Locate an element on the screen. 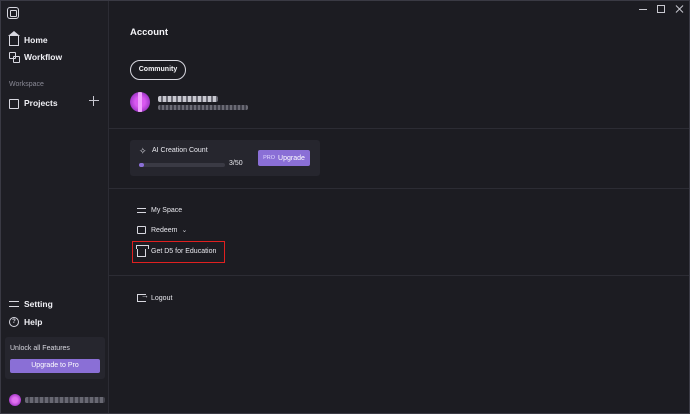  sidebar-item-label: Home is located at coordinates (36, 40).